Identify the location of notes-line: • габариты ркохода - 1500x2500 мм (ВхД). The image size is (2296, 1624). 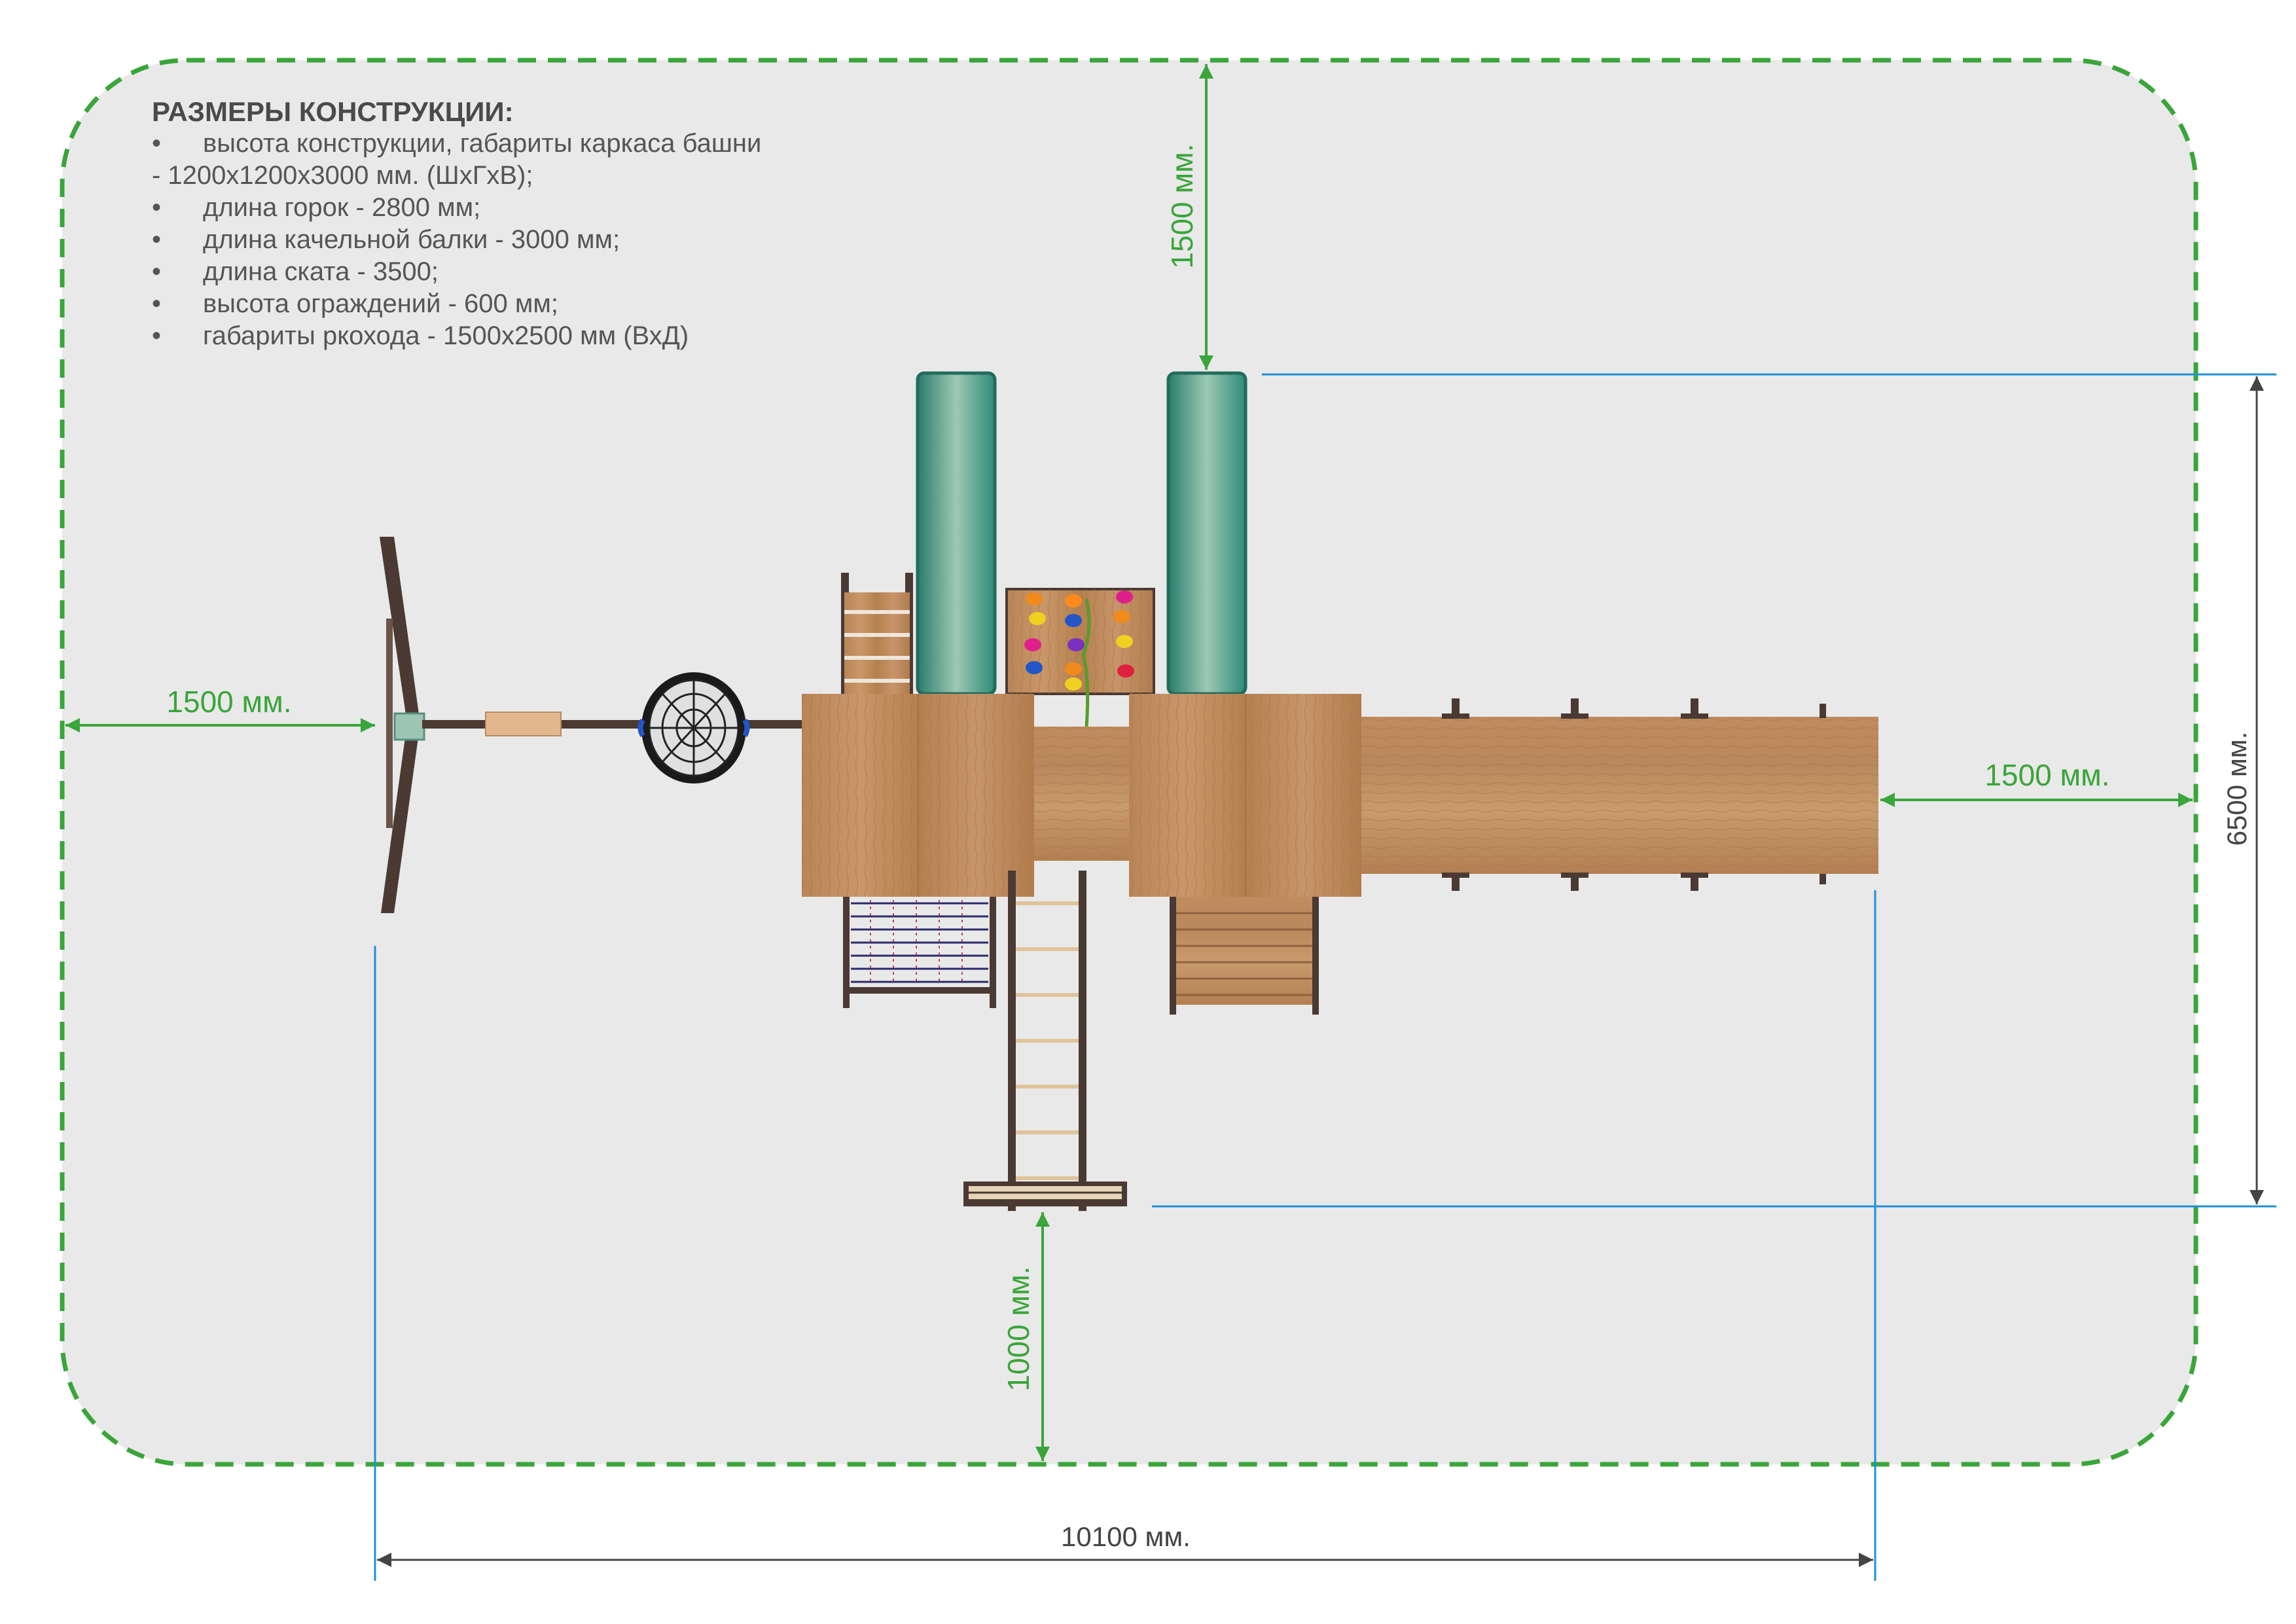
(577, 336).